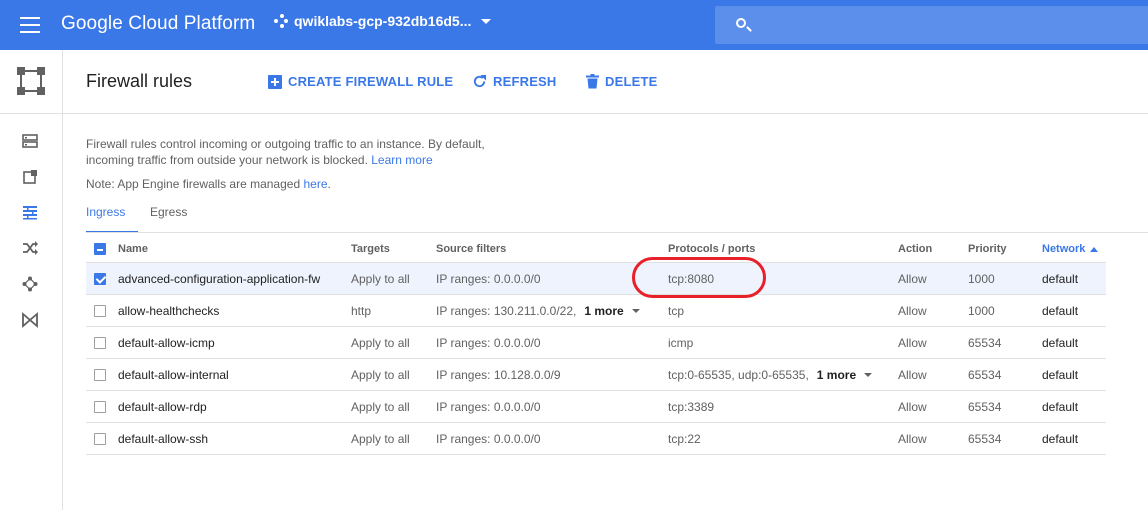 The image size is (1148, 510). What do you see at coordinates (1070, 249) in the screenshot?
I see `column-header-network: Network` at bounding box center [1070, 249].